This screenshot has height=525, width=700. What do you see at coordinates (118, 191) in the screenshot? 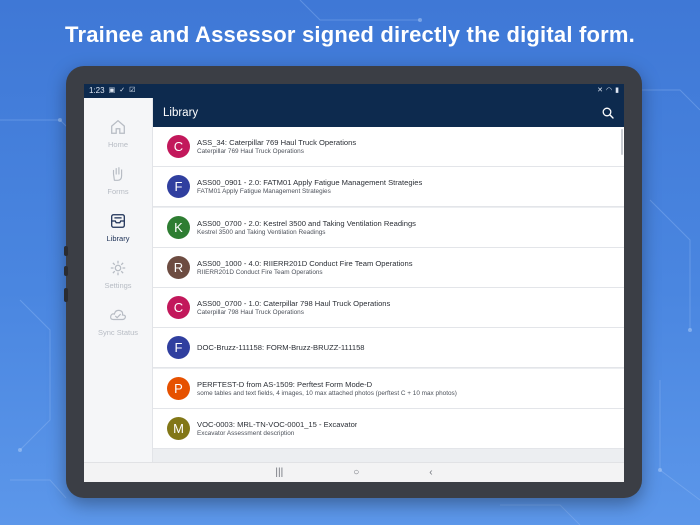
I see `sidebar-item-label: Forms` at bounding box center [118, 191].